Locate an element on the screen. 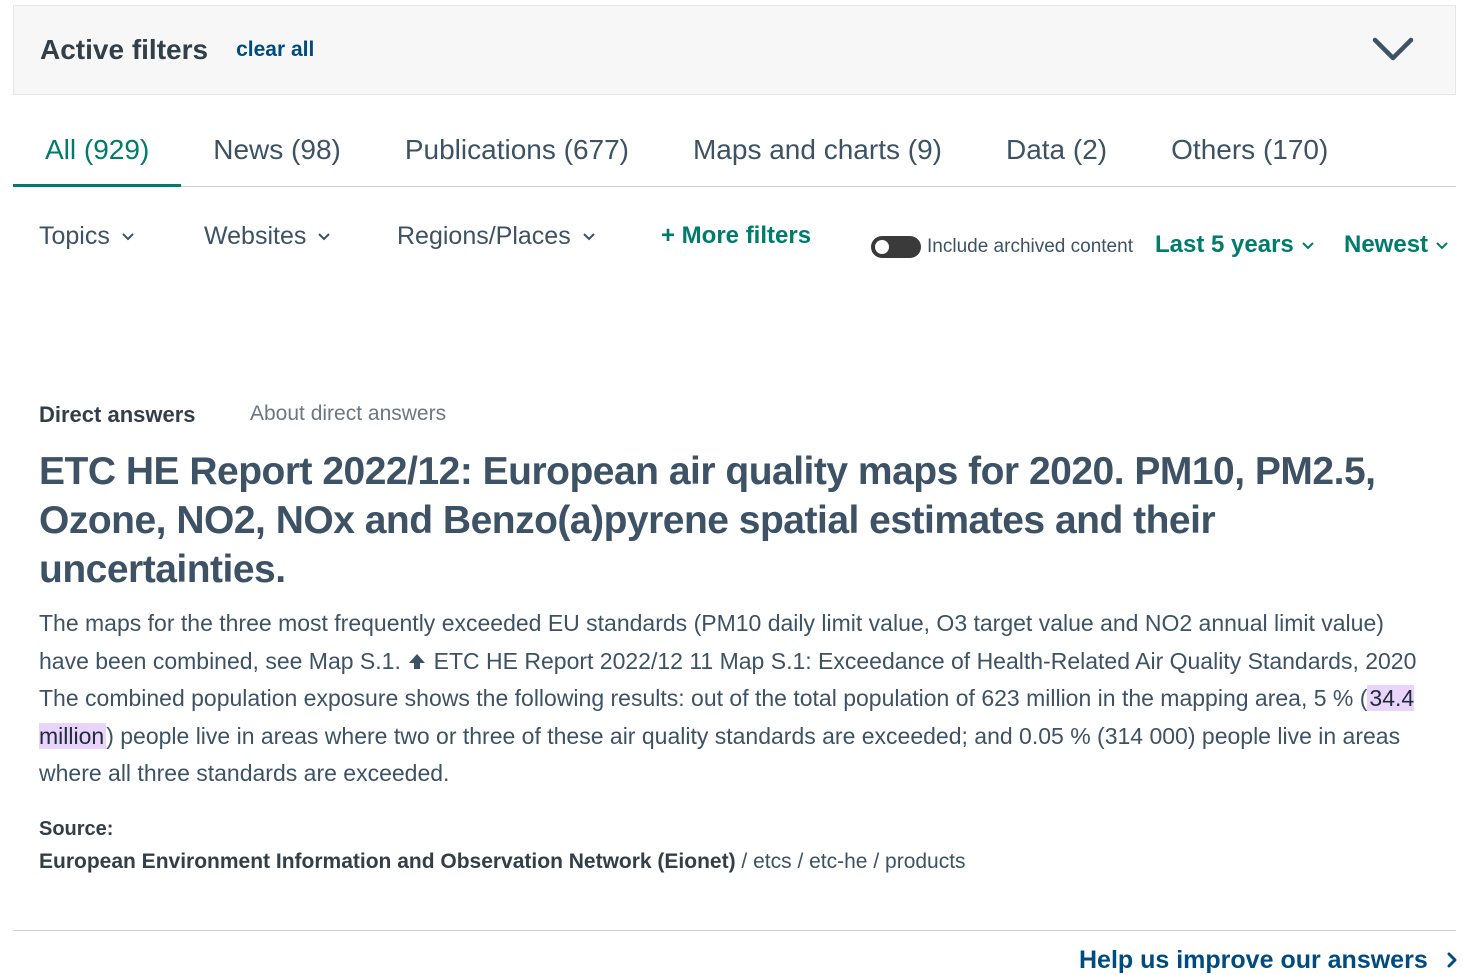 The height and width of the screenshot is (975, 1463). sort-dropdown: Newest is located at coordinates (1396, 245).